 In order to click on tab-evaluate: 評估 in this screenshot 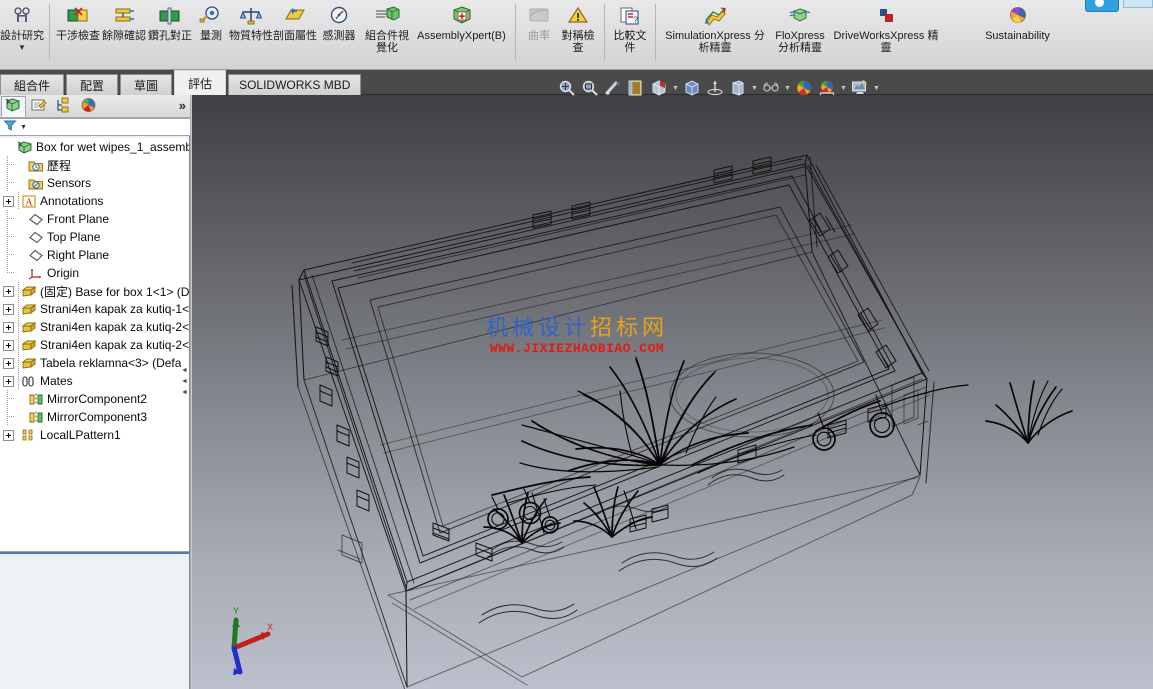, I will do `click(200, 82)`.